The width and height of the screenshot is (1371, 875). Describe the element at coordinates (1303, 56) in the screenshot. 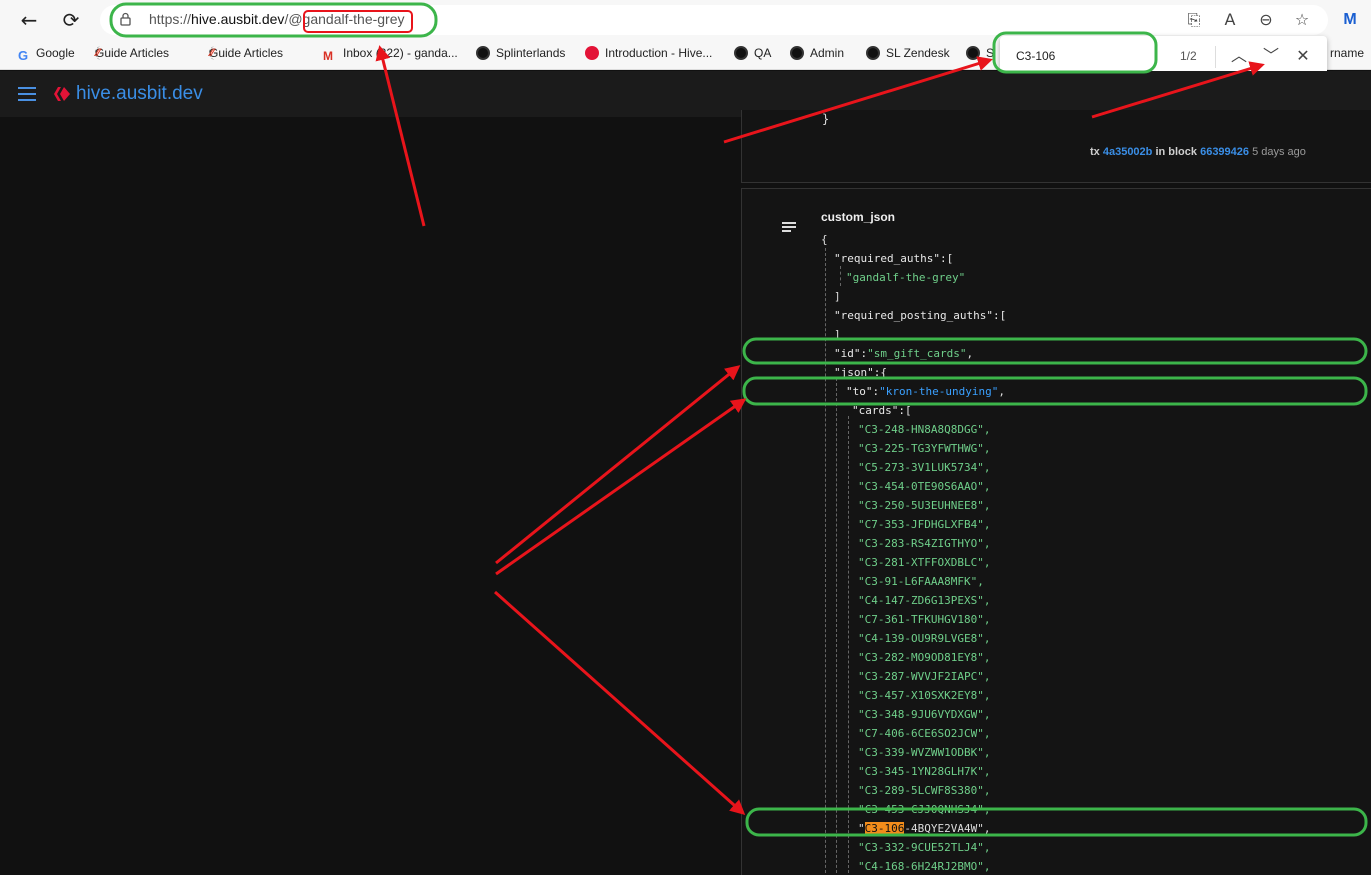

I see `close-icon: ✕` at that location.